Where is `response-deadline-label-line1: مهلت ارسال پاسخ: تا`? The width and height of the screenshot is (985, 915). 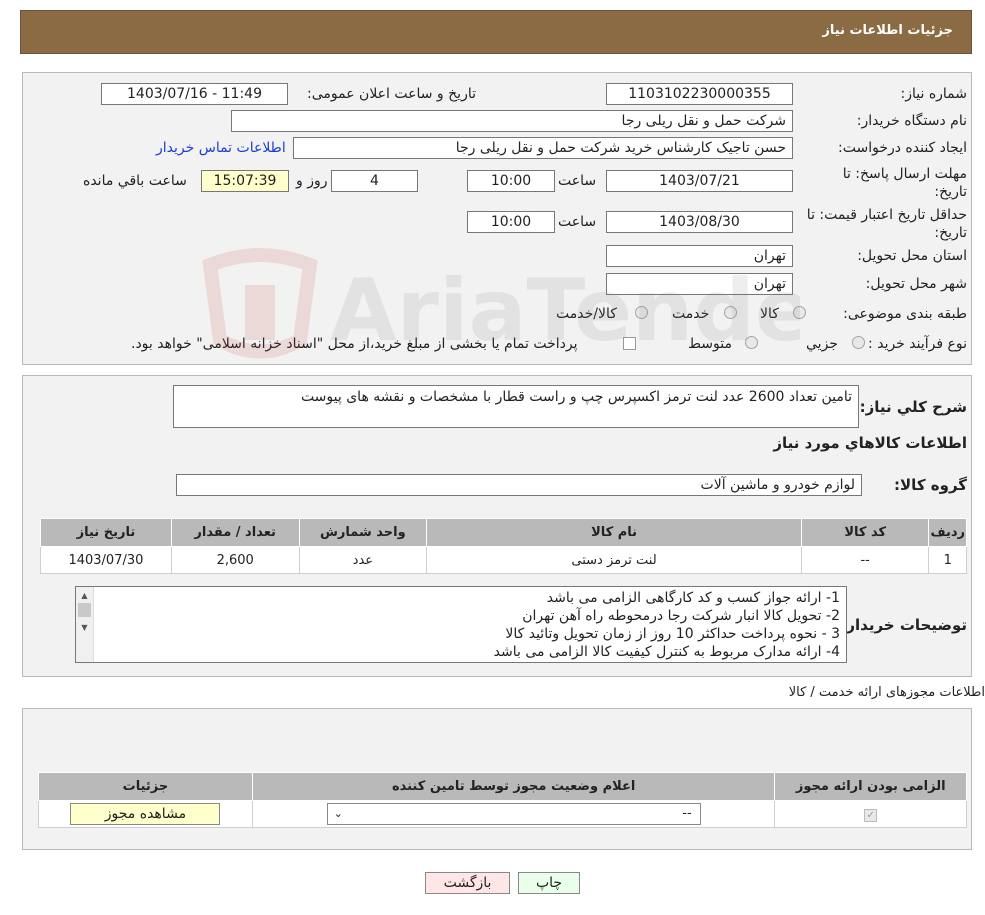 response-deadline-label-line1: مهلت ارسال پاسخ: تا is located at coordinates (904, 174).